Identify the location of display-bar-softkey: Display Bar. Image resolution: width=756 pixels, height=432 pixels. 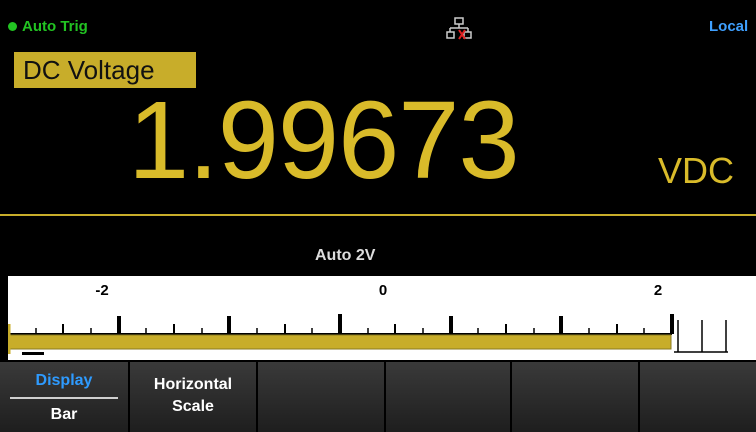
(65, 397).